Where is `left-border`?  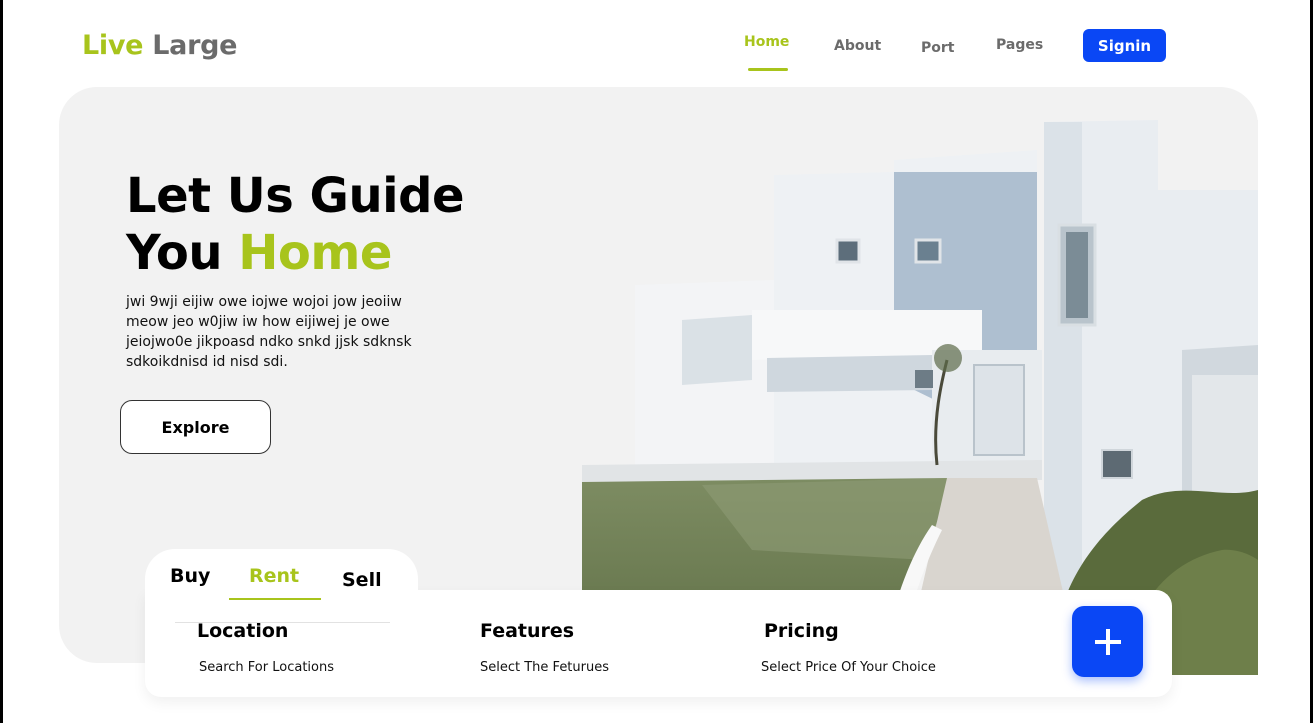
left-border is located at coordinates (1, 361).